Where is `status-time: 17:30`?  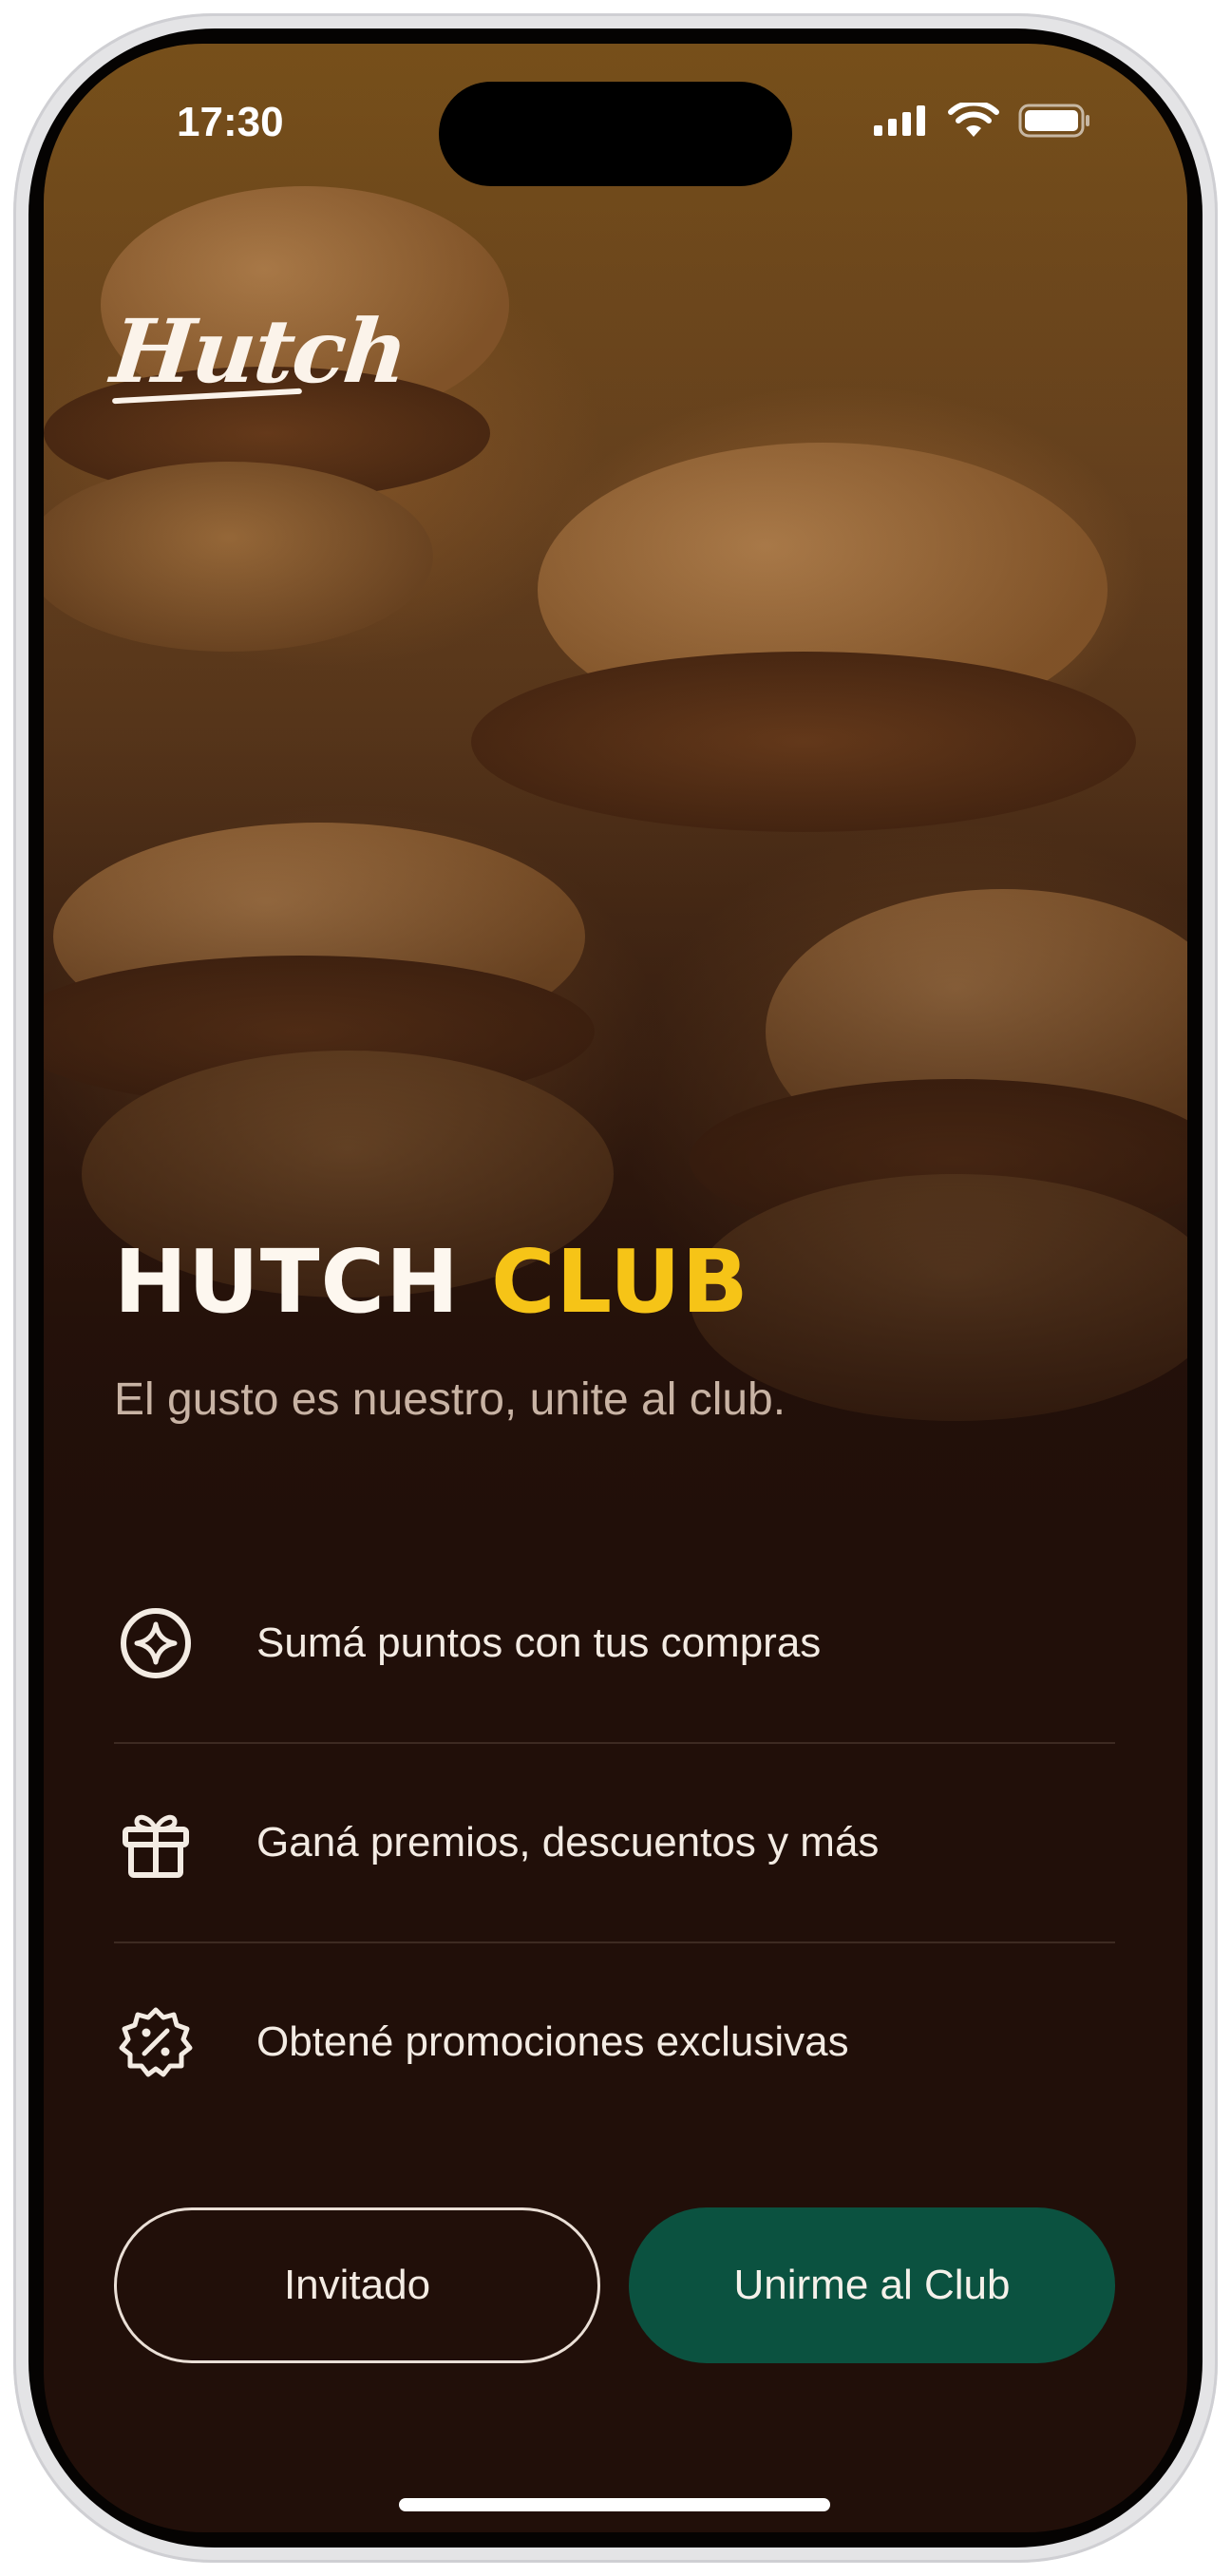 status-time: 17:30 is located at coordinates (230, 122).